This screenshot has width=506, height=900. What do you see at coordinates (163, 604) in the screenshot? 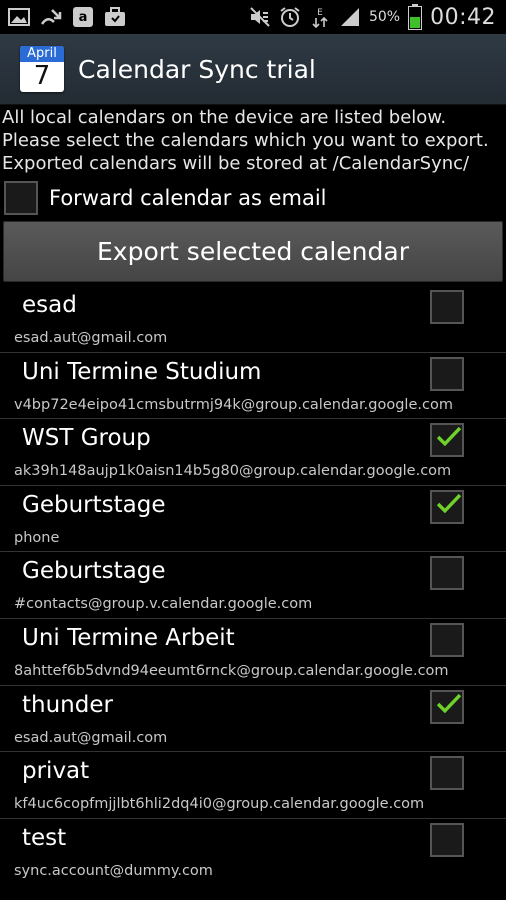
I see `calendar-account: #contacts@group.v.calendar.google.com` at bounding box center [163, 604].